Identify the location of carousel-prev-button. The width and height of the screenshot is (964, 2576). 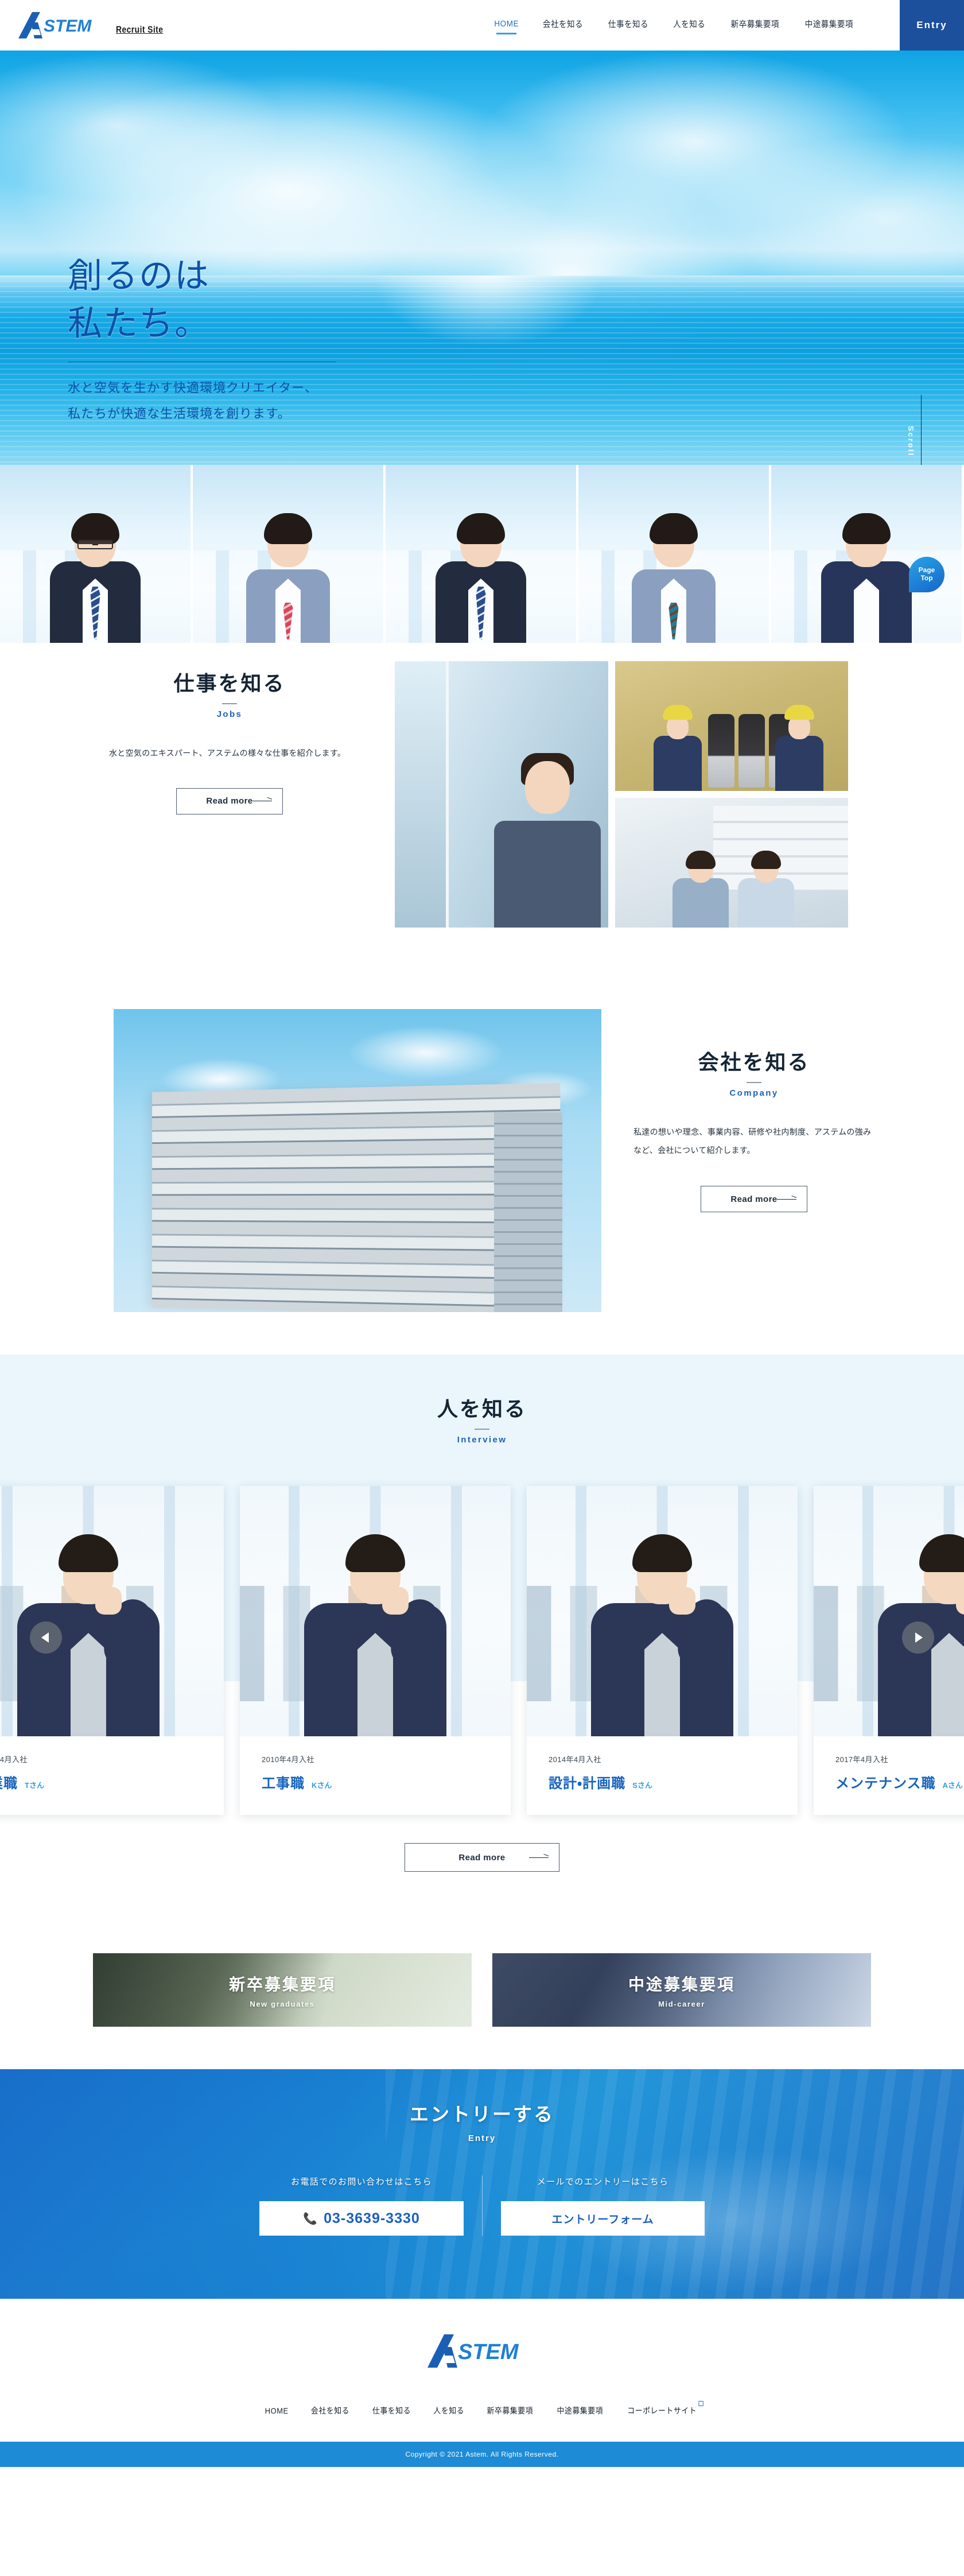
(46, 1637).